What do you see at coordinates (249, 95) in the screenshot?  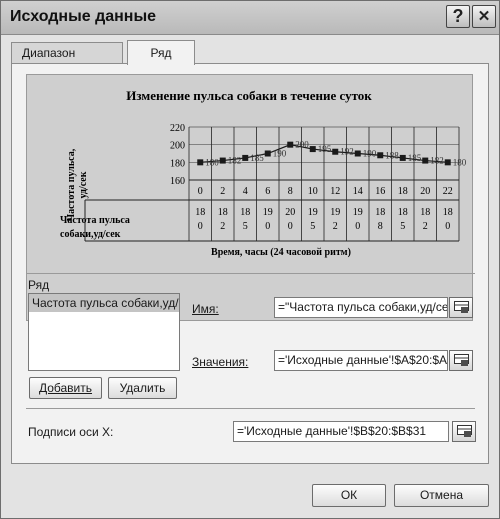 I see `chart-title: Изменение пульса собаки в течение суток` at bounding box center [249, 95].